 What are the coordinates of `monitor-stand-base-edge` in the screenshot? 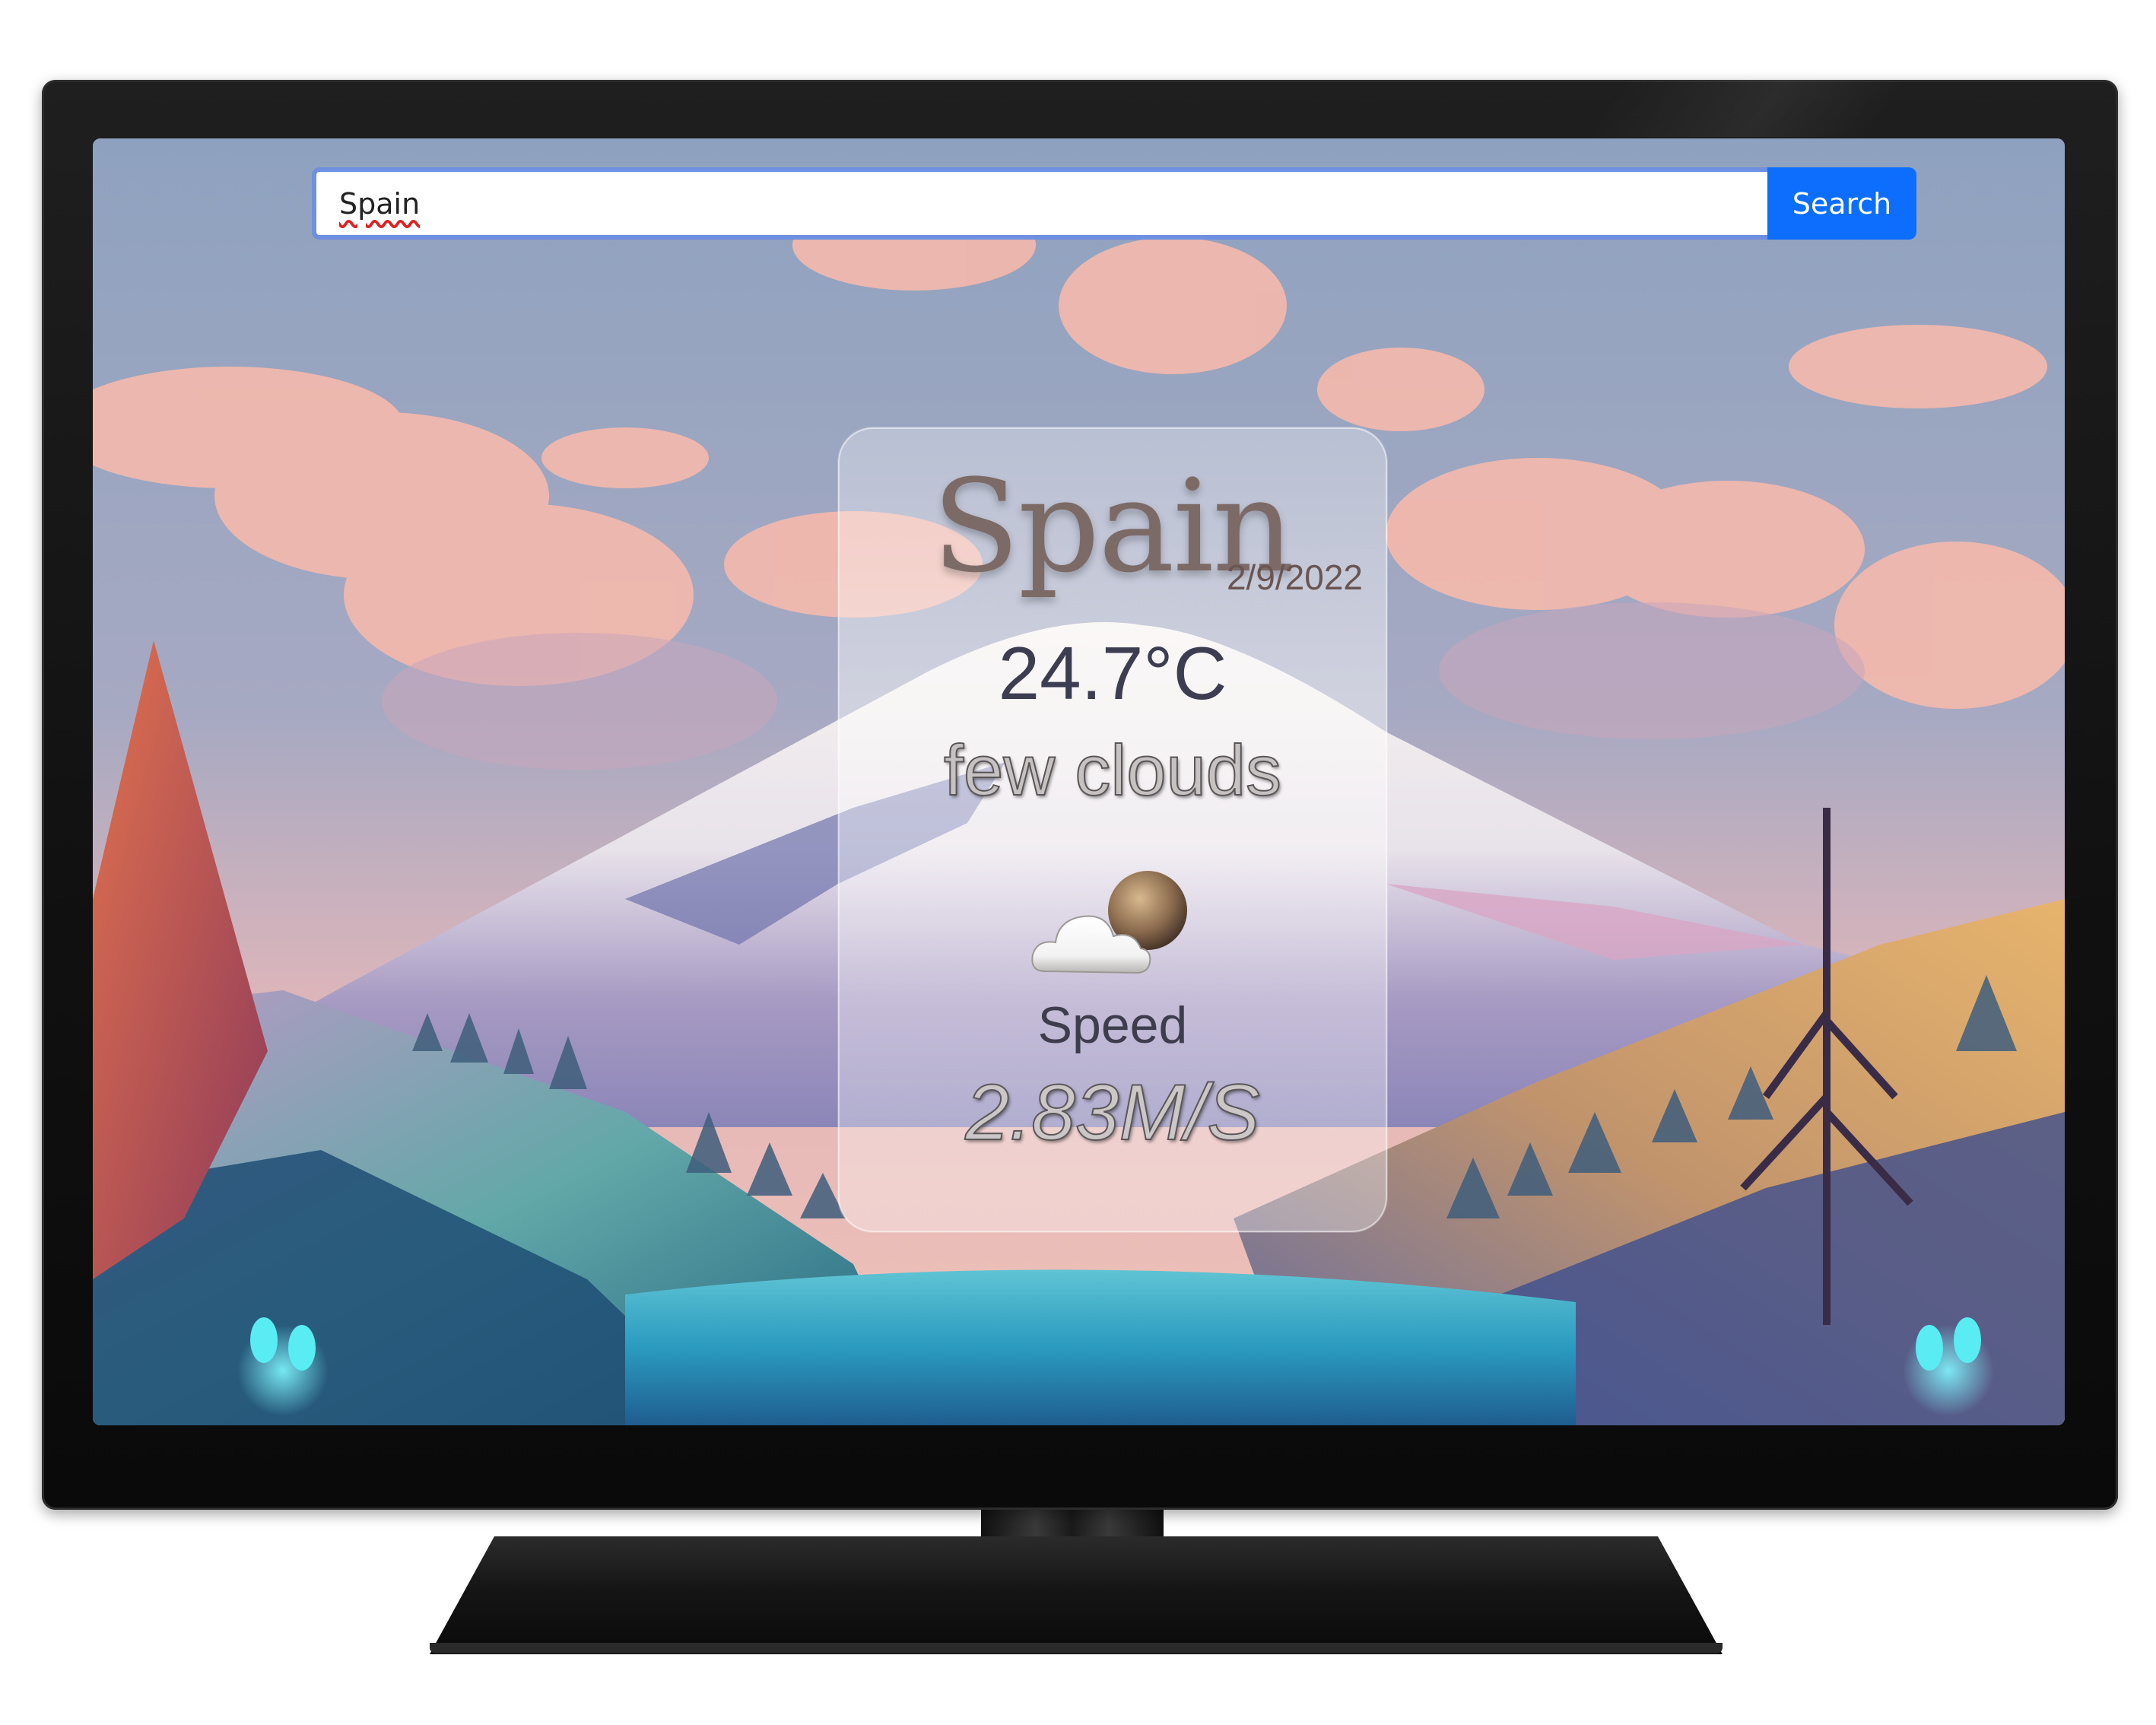 It's located at (1076, 1649).